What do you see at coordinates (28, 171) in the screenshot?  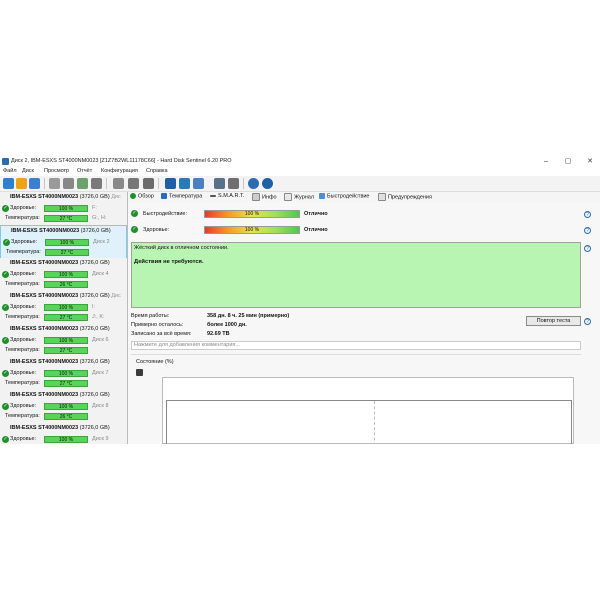 I see `menu-disk: Диск` at bounding box center [28, 171].